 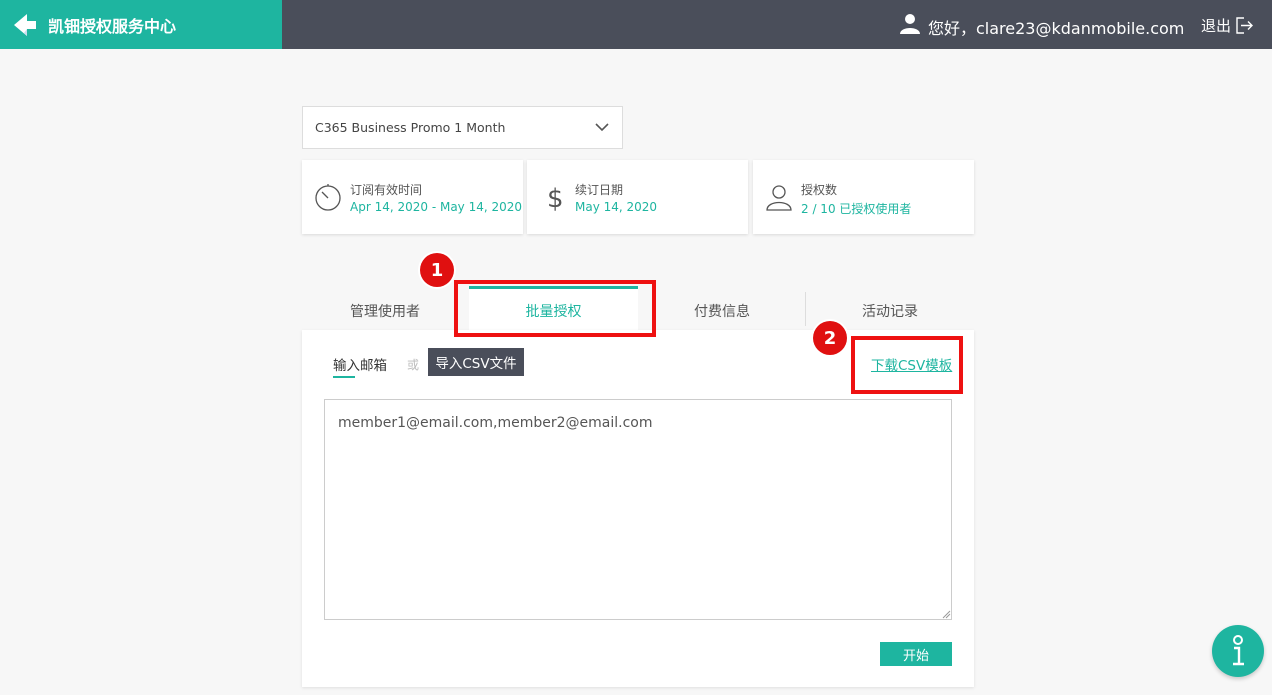 What do you see at coordinates (436, 207) in the screenshot?
I see `card-value: Apr 14, 2020 - May 14, 2020` at bounding box center [436, 207].